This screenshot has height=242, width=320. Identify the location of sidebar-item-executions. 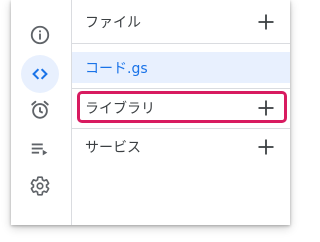
(40, 149).